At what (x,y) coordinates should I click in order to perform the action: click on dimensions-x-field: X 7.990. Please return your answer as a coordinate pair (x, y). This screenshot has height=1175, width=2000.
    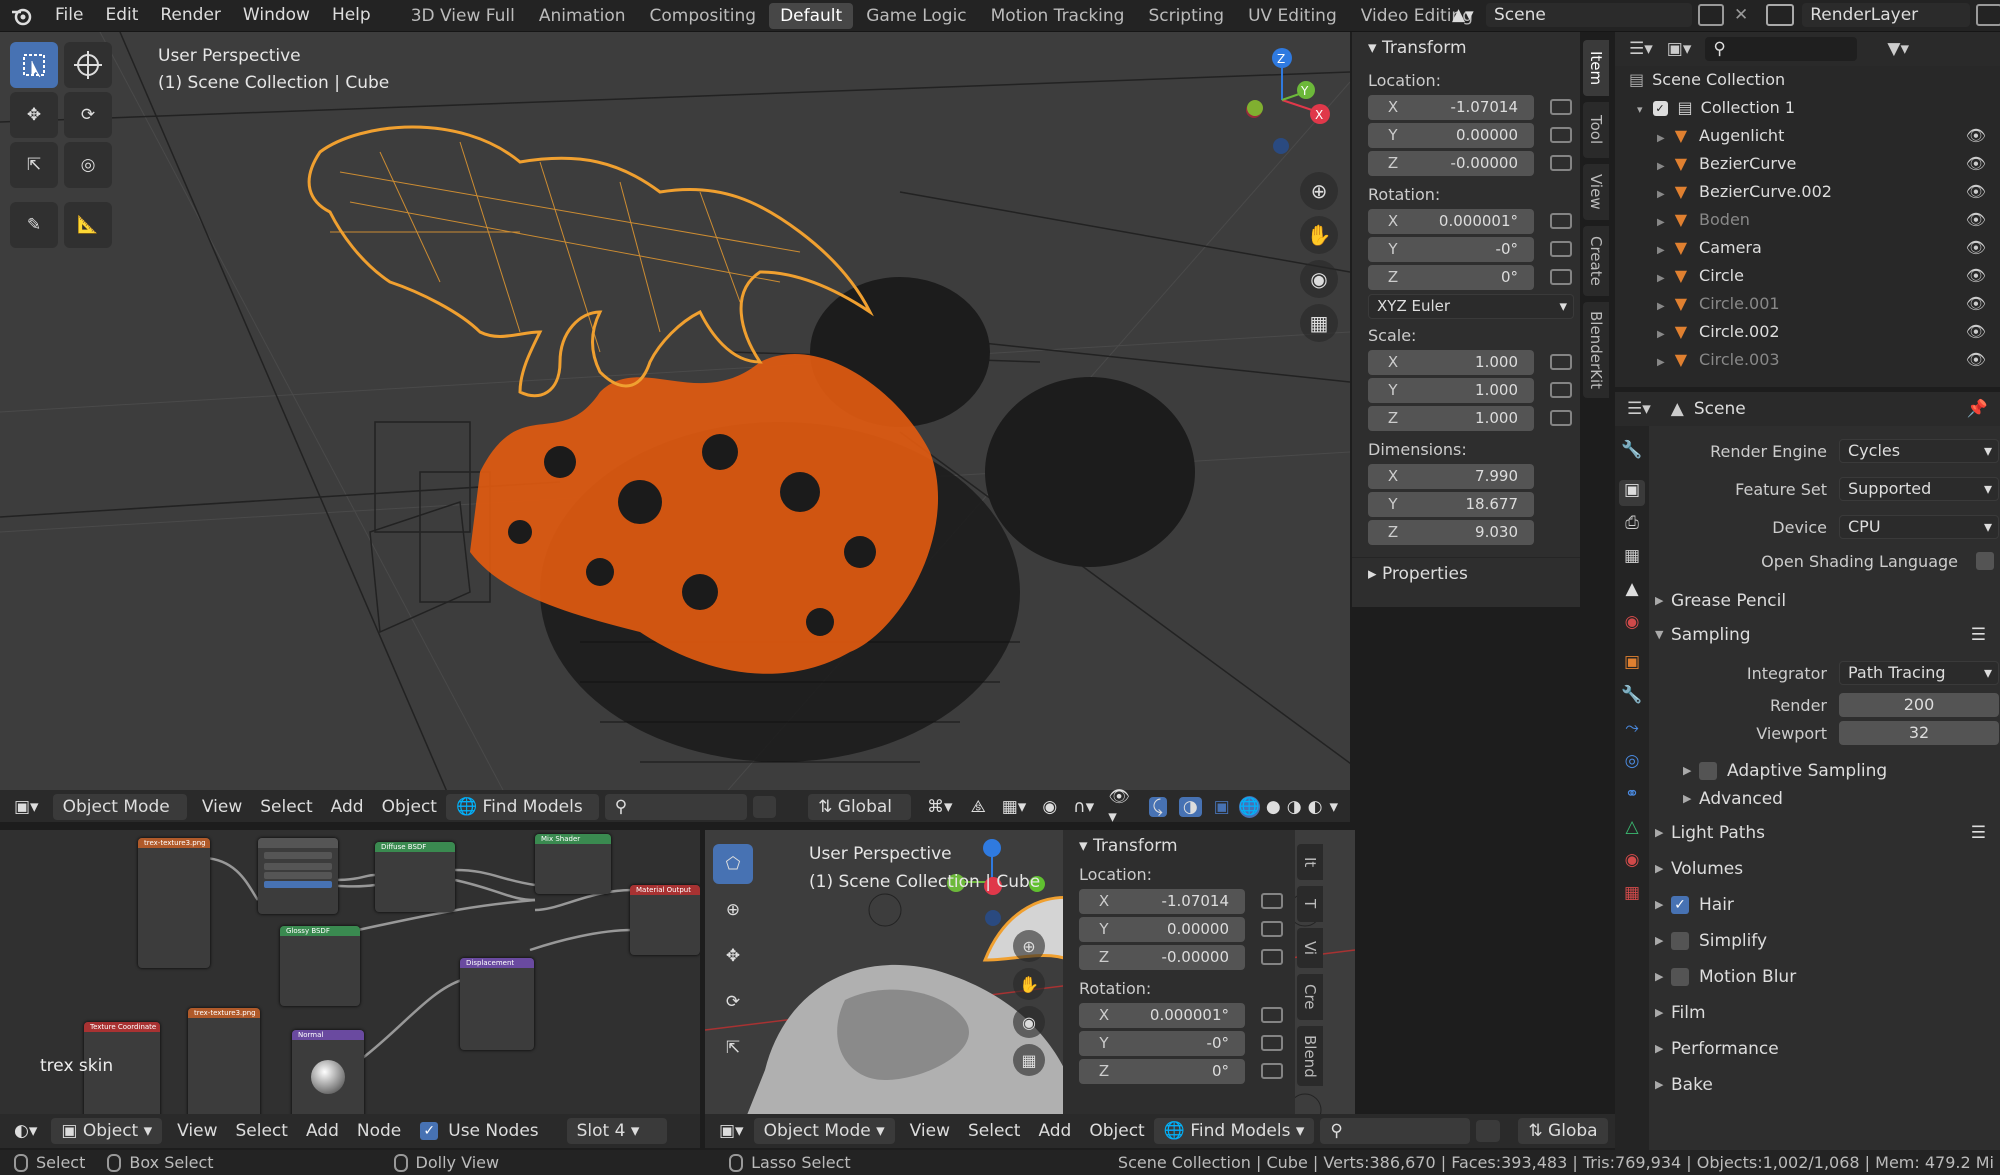
    Looking at the image, I should click on (1451, 476).